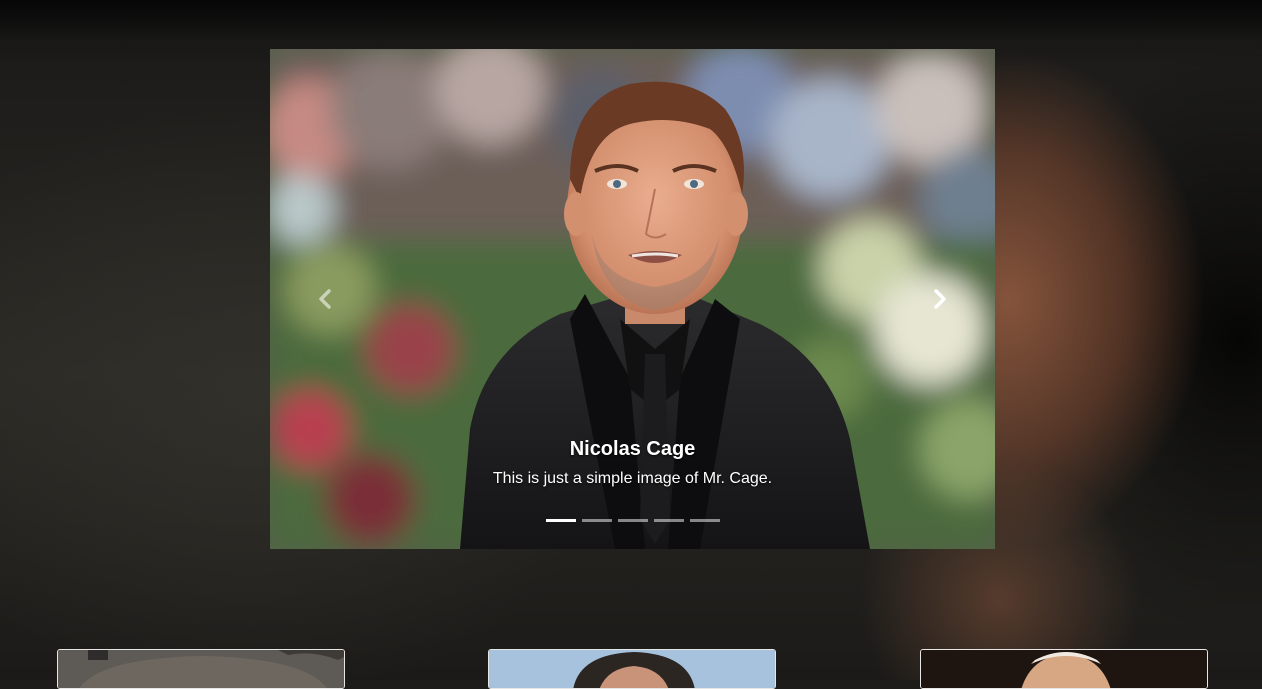 This screenshot has height=689, width=1262. I want to click on carousel-indicators, so click(632, 520).